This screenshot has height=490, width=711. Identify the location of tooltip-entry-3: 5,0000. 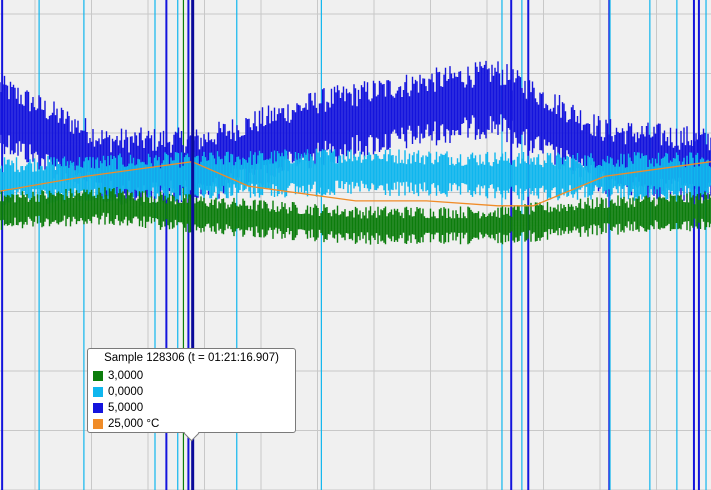
(118, 408).